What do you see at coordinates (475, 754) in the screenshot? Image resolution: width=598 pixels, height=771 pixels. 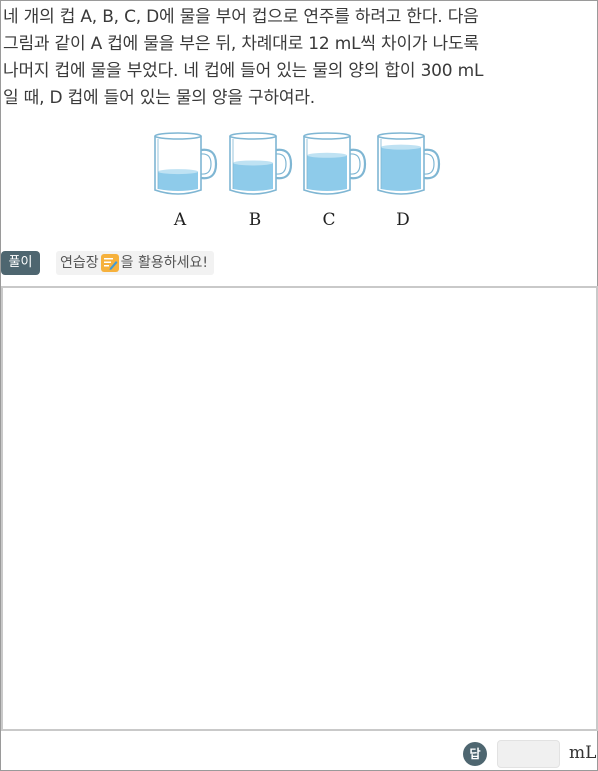 I see `answer-badge: 답` at bounding box center [475, 754].